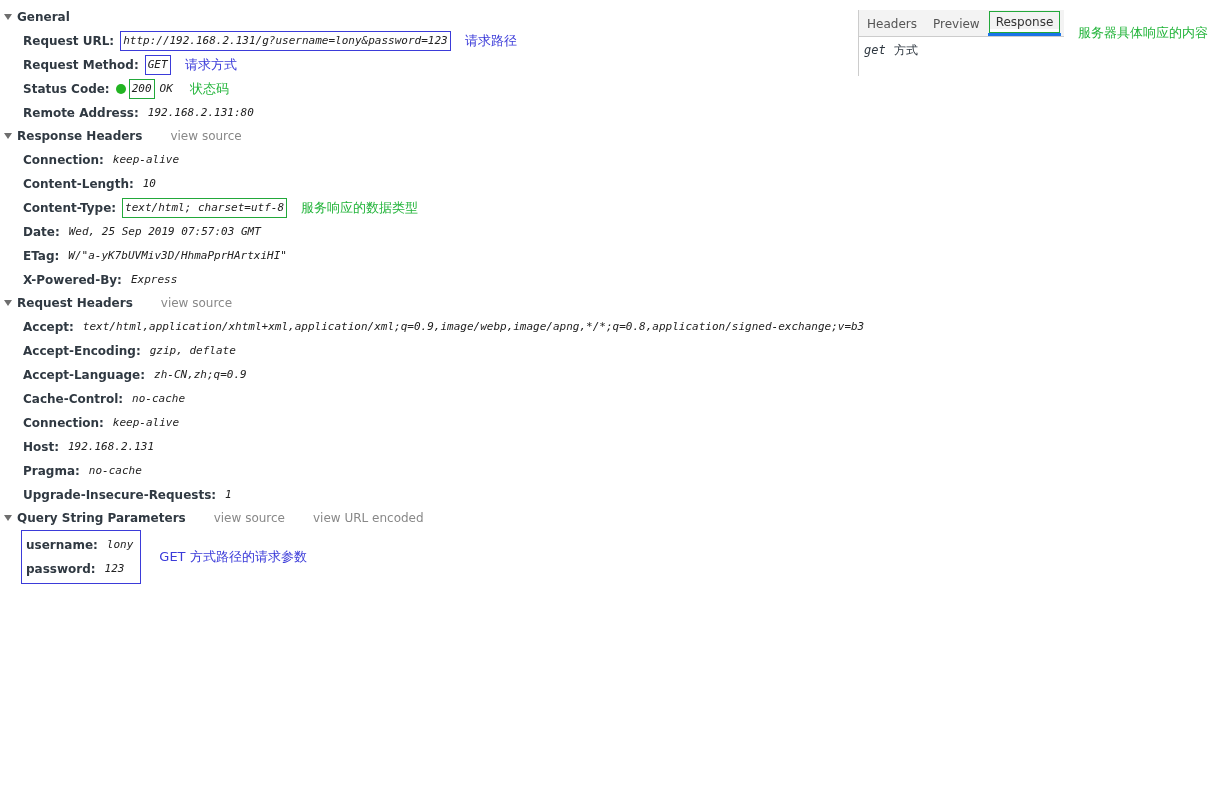 This screenshot has width=1220, height=800. Describe the element at coordinates (75, 303) in the screenshot. I see `section-title: Request Headers` at that location.